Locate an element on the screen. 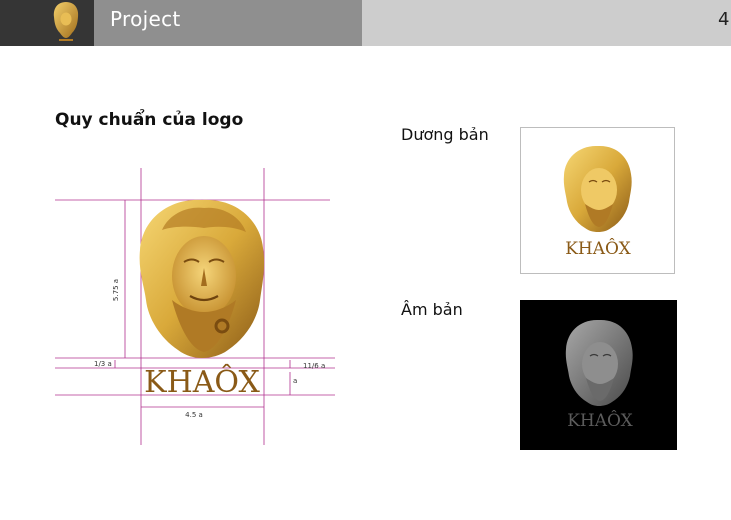  positive-logo-wordmark: KHAÔX is located at coordinates (598, 248).